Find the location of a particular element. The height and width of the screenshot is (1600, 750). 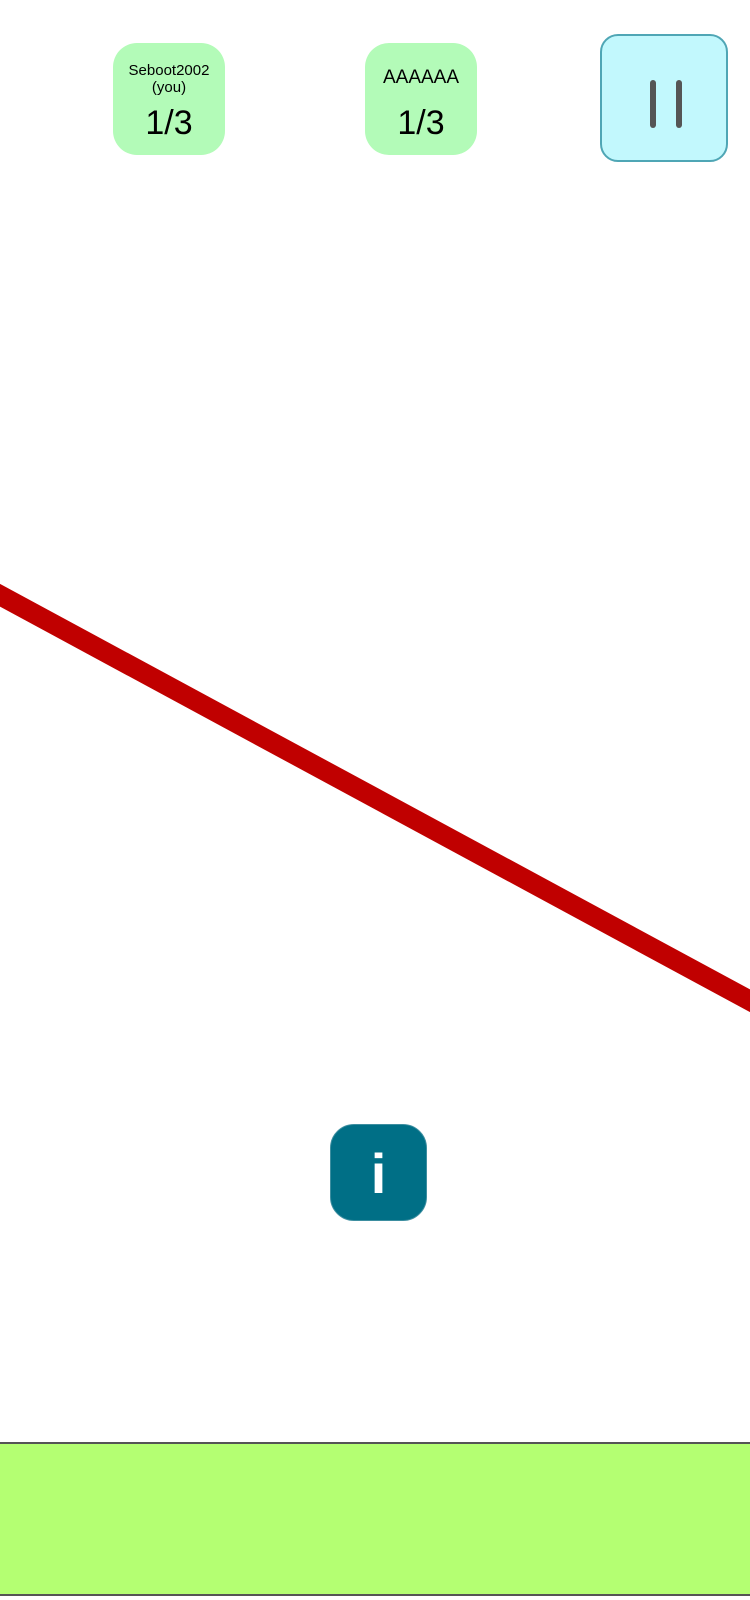

info-icon: i is located at coordinates (378, 1173).